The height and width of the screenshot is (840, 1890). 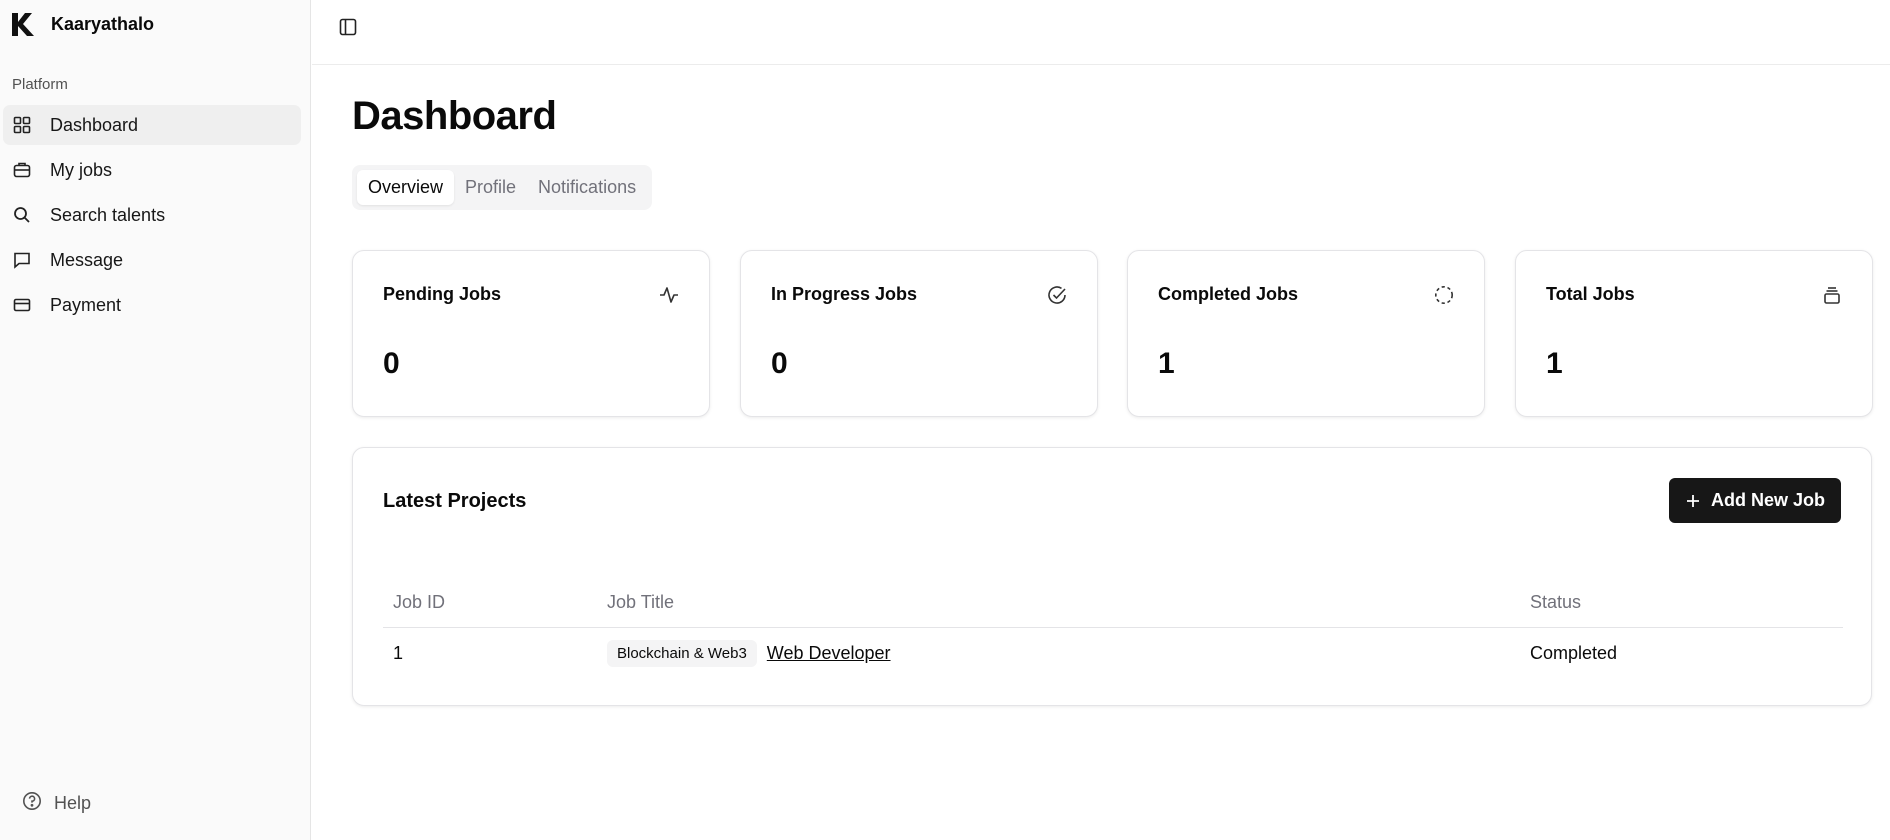 What do you see at coordinates (32, 803) in the screenshot?
I see `help-circle-icon` at bounding box center [32, 803].